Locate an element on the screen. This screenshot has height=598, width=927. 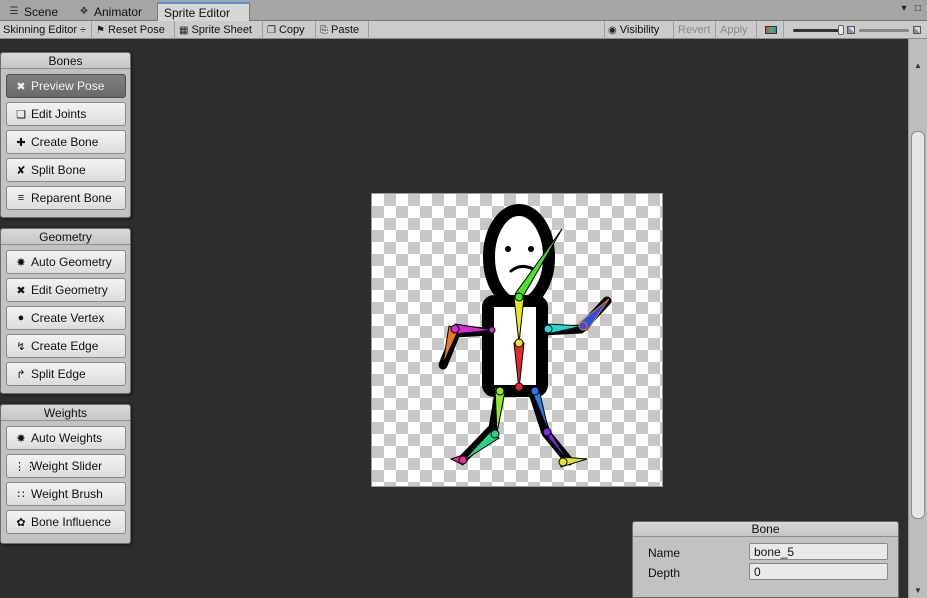
vertical-scrollbar: ▲ ▼ is located at coordinates (917, 318).